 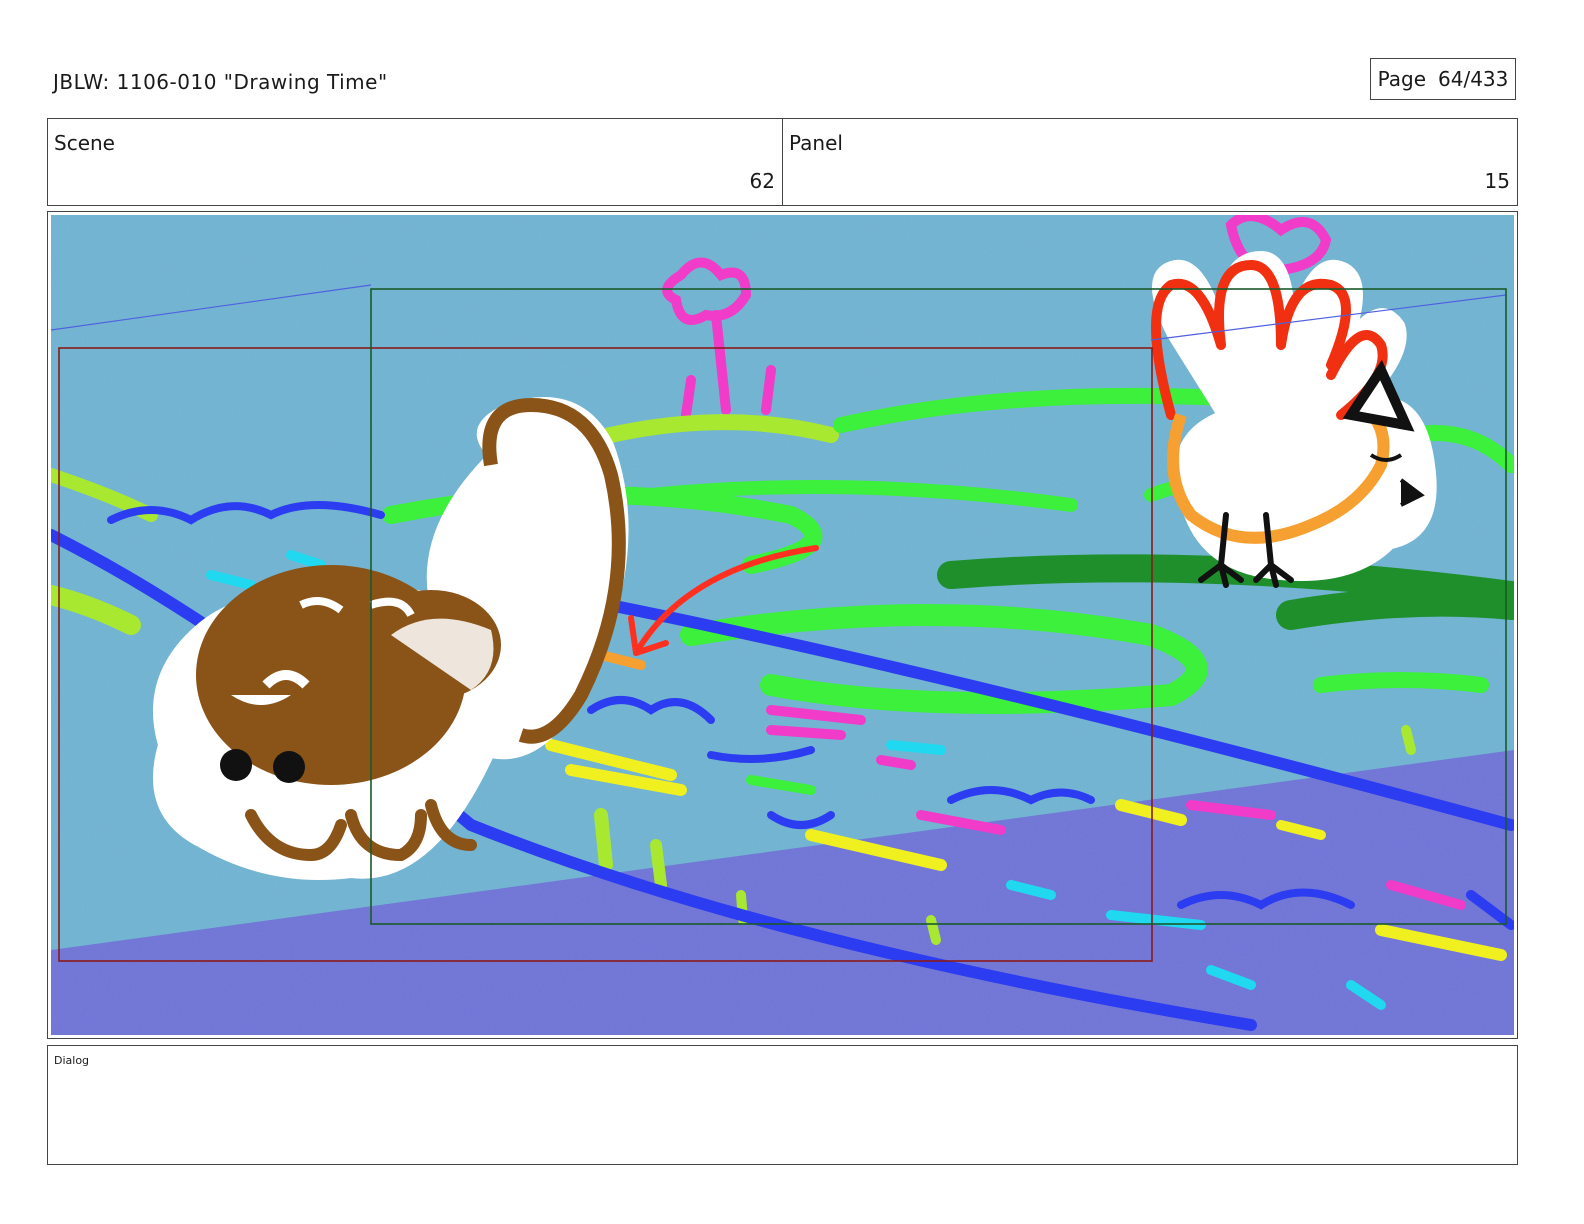 What do you see at coordinates (782, 1105) in the screenshot?
I see `dialog-box: Dialog` at bounding box center [782, 1105].